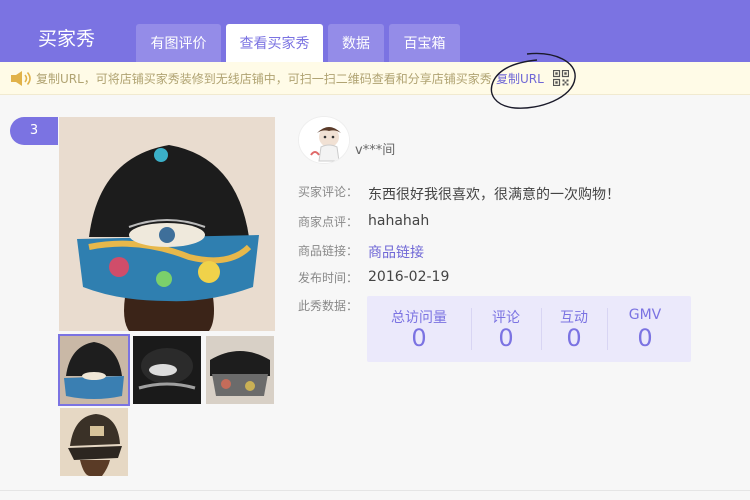  What do you see at coordinates (264, 79) in the screenshot?
I see `notice-text: 复制URL，可将店铺买家秀装修到无线店铺中，可扫一扫二维码查看和分享店铺买家秀` at bounding box center [264, 79].